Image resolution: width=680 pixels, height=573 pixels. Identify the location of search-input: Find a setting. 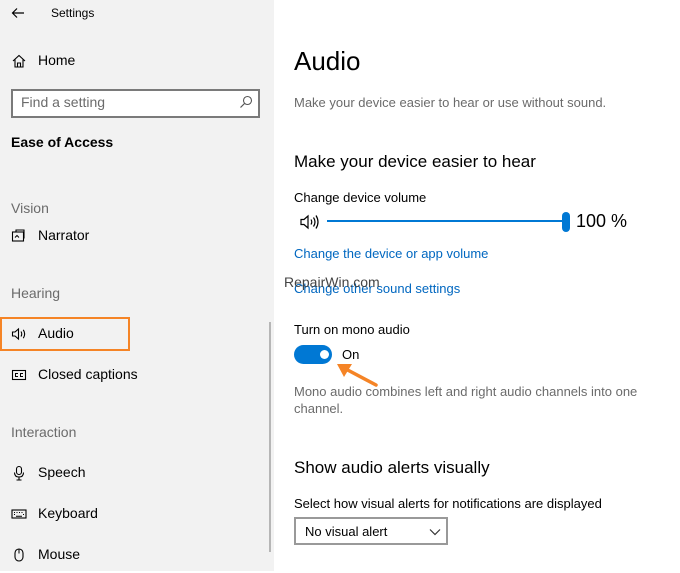
(135, 103).